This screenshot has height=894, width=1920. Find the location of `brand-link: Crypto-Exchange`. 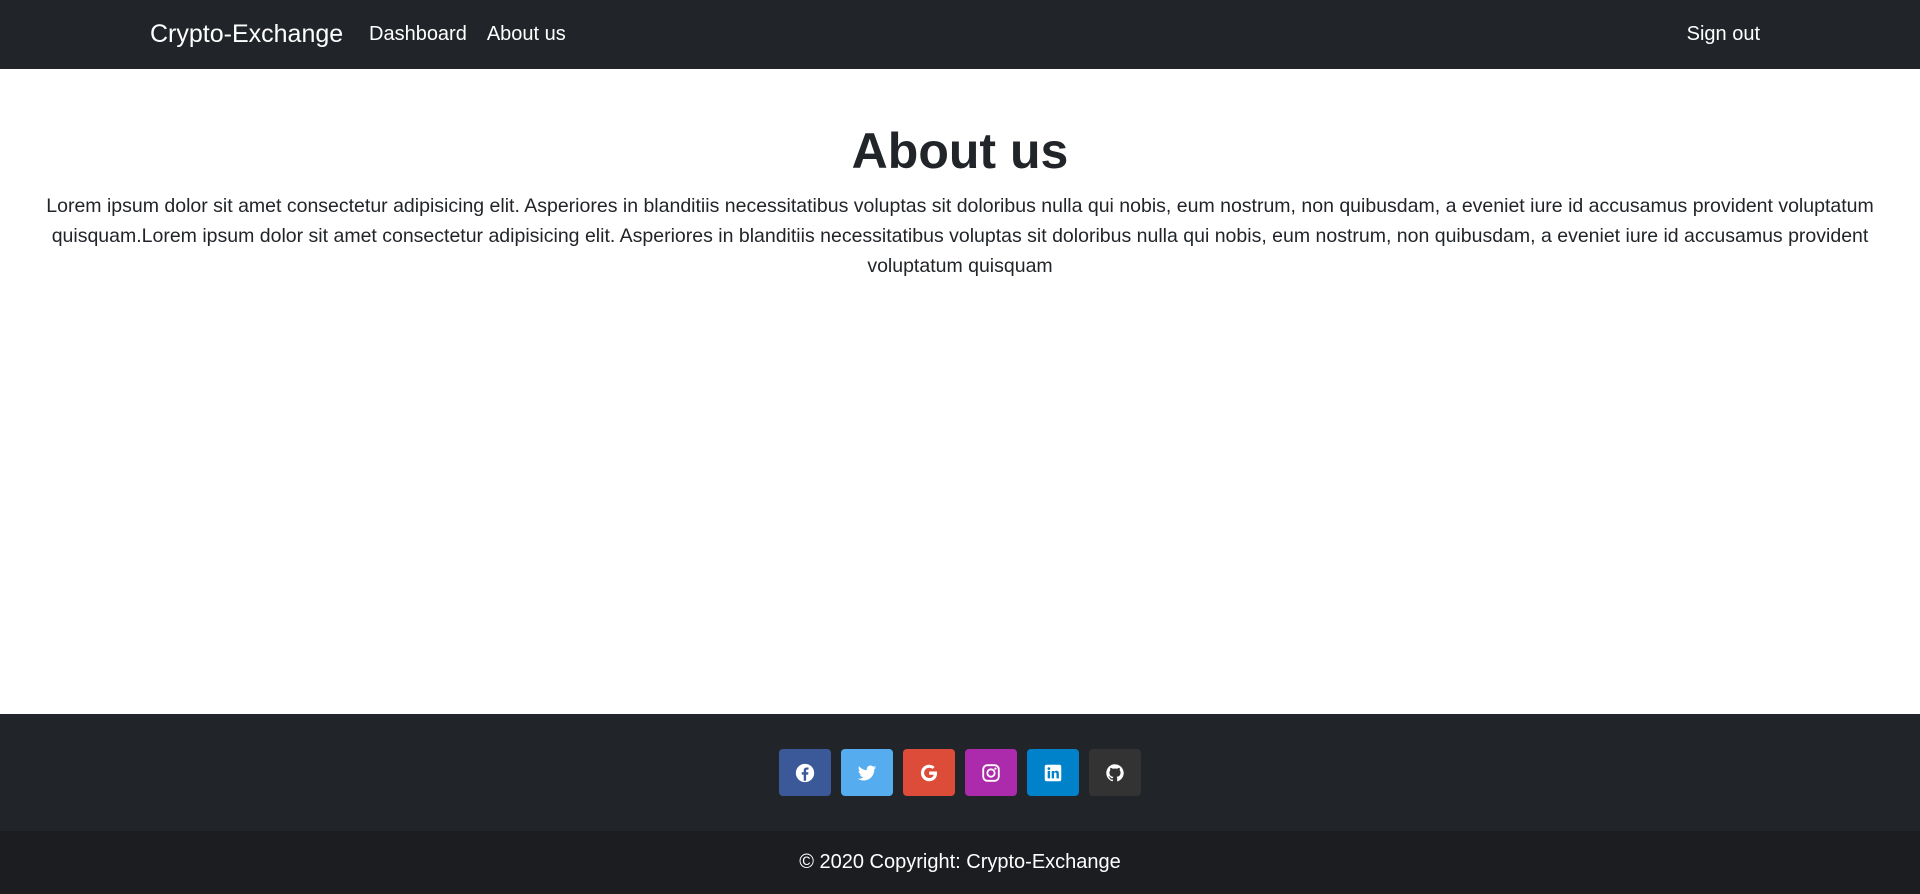

brand-link: Crypto-Exchange is located at coordinates (246, 34).